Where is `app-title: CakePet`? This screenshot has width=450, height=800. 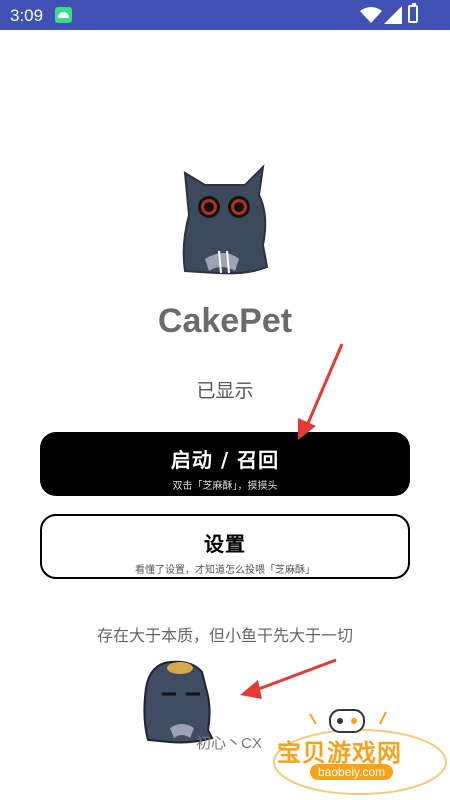
app-title: CakePet is located at coordinates (225, 321).